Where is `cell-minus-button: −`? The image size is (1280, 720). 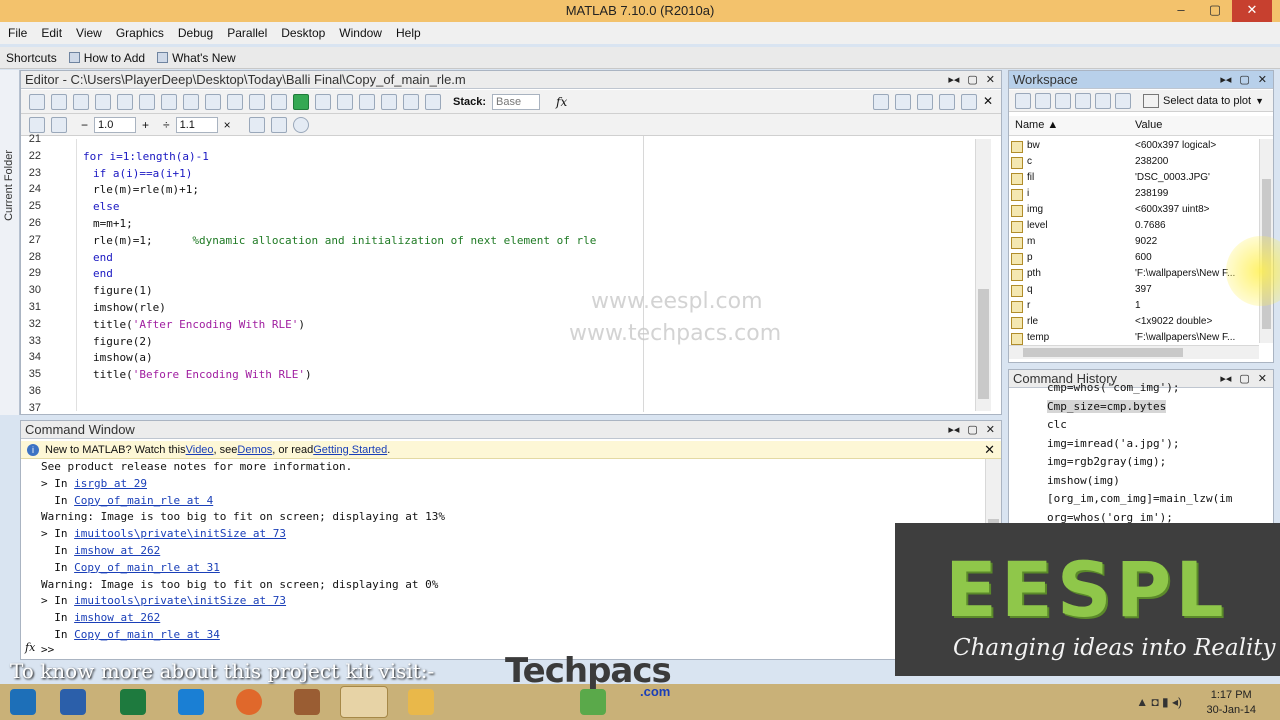 cell-minus-button: − is located at coordinates (84, 125).